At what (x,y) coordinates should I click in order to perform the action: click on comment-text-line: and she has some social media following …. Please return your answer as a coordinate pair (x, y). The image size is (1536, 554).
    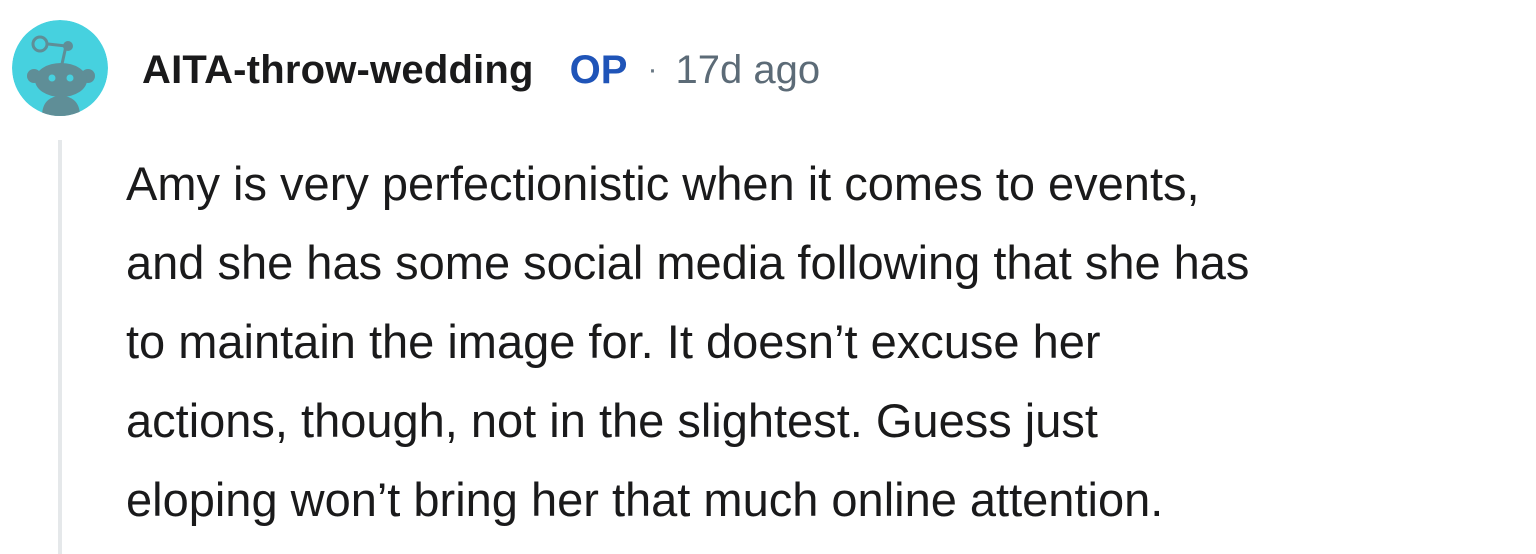
    Looking at the image, I should click on (688, 262).